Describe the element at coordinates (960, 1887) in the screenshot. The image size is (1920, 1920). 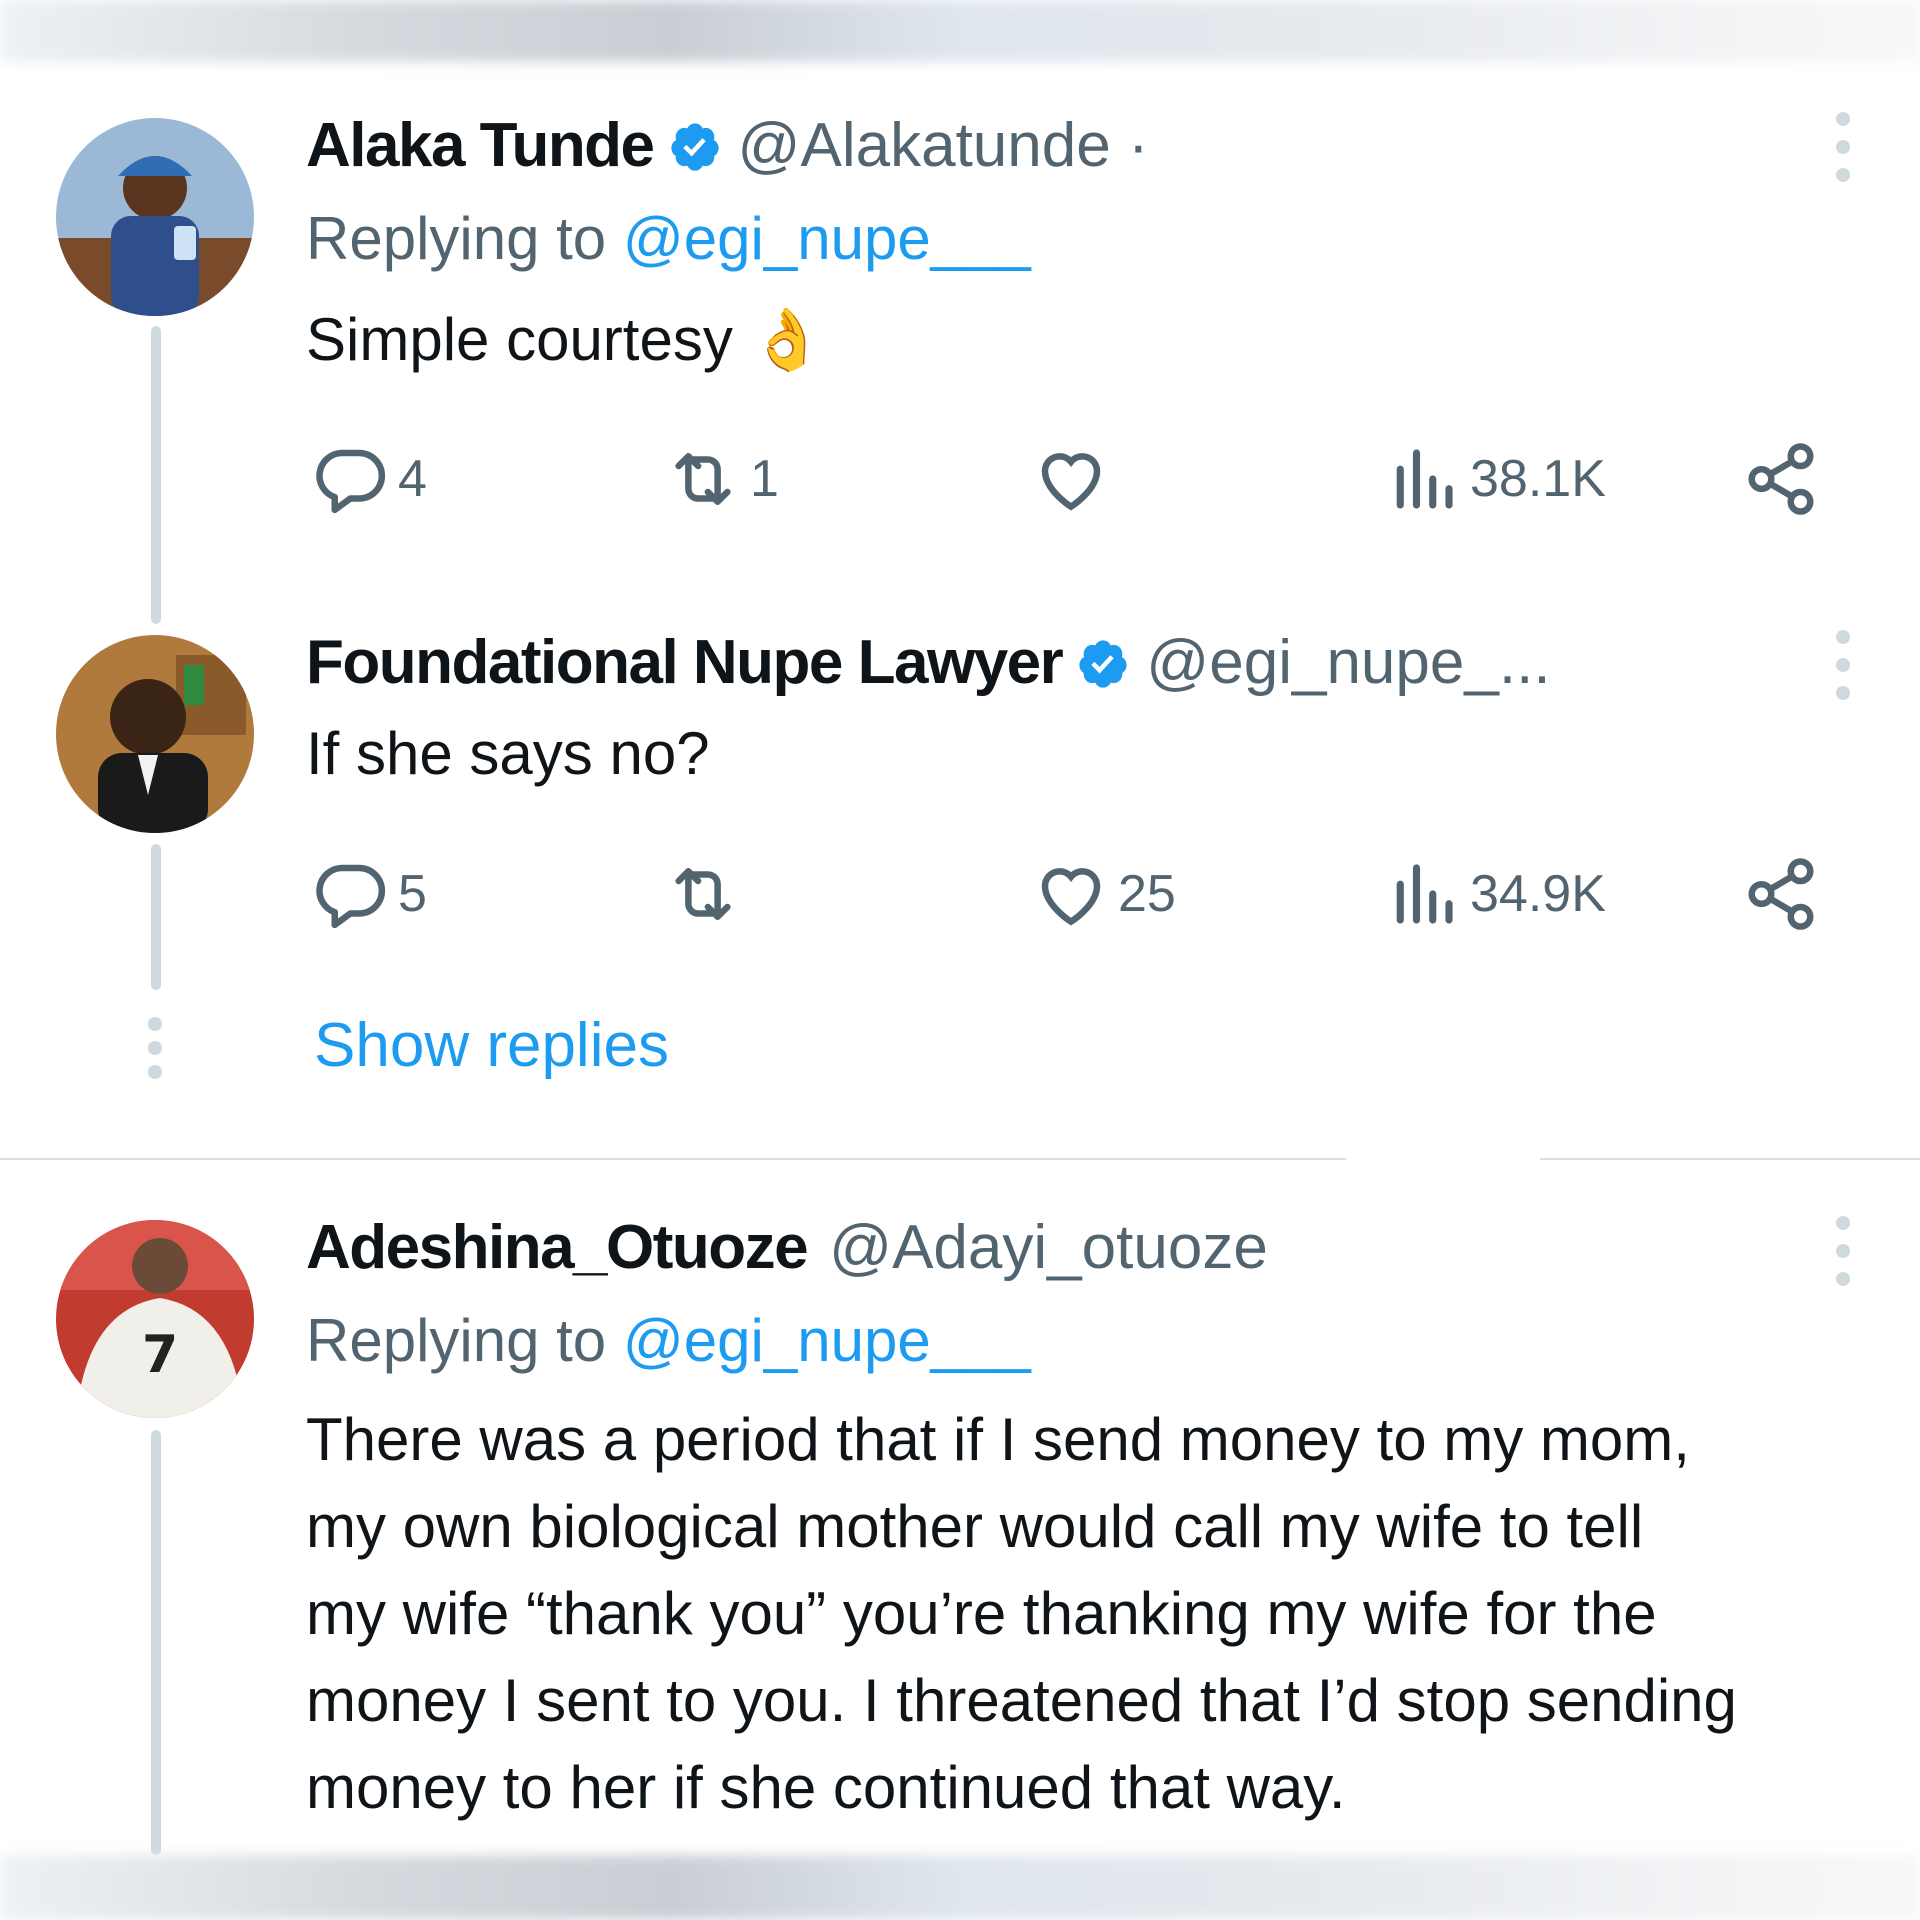
I see `blurred-footer-strip` at that location.